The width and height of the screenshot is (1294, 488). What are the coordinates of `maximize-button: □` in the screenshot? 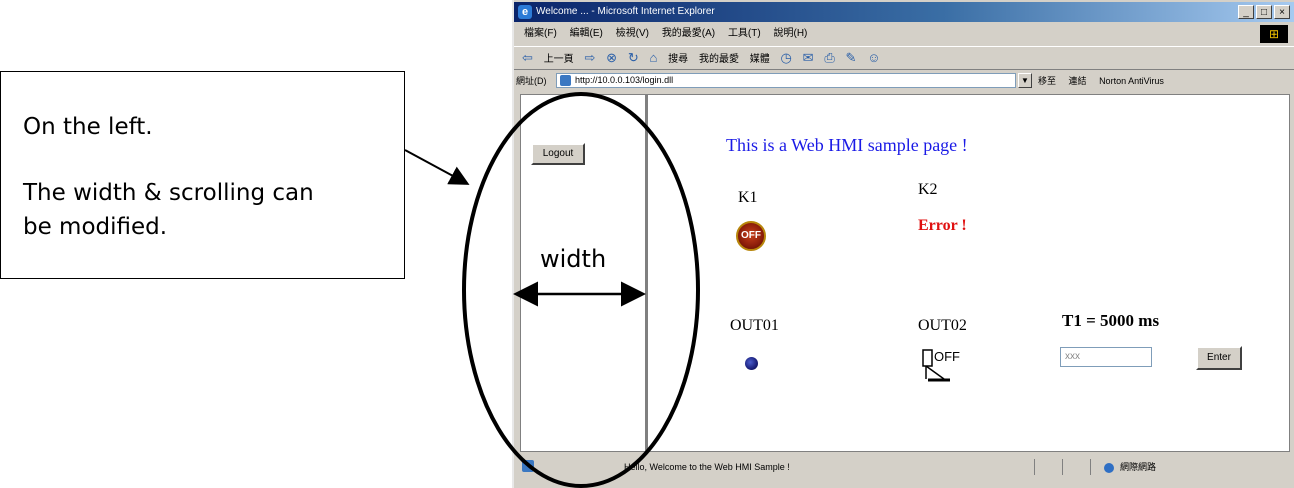 It's located at (1264, 12).